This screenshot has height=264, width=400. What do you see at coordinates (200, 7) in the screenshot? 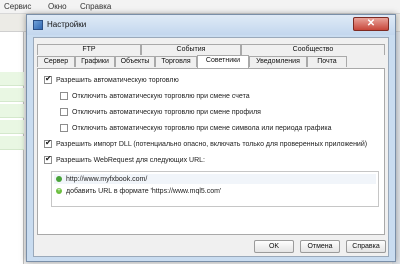
I see `app-menubar: Сервис Окно Справка` at bounding box center [200, 7].